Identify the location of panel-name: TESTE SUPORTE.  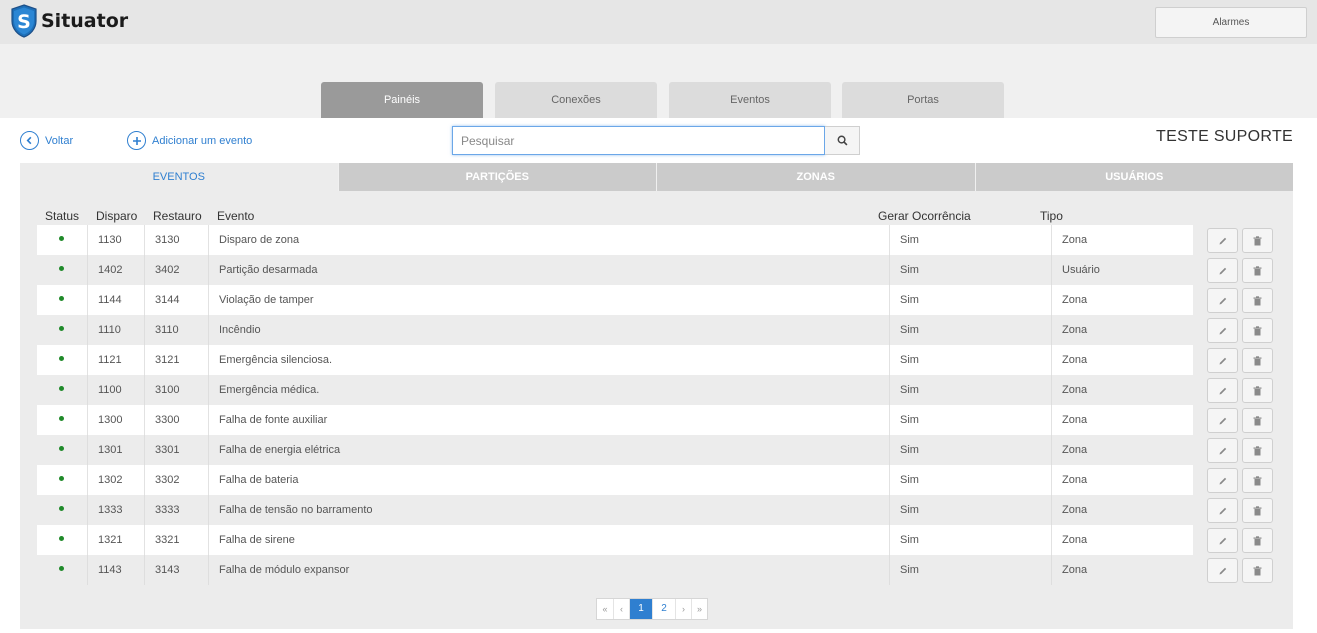
(1224, 136).